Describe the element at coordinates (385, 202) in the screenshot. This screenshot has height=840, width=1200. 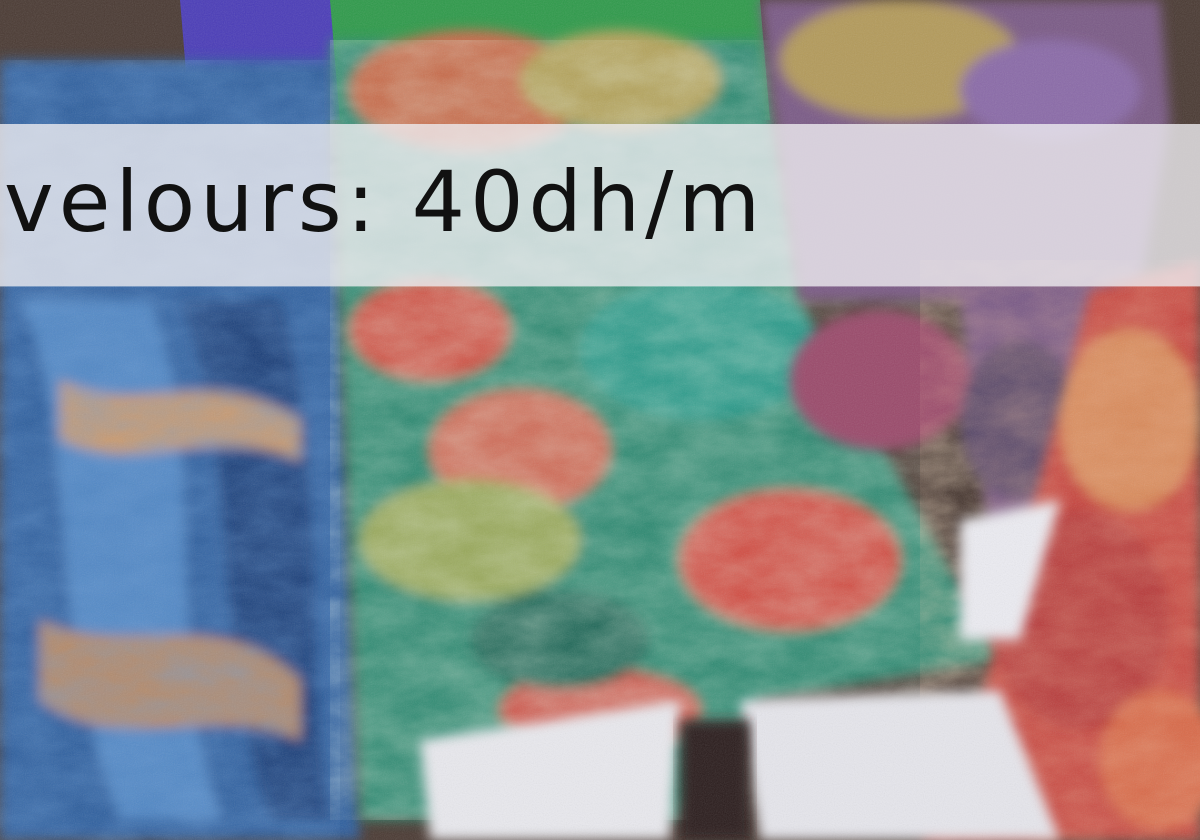
I see `price-caption: velours: 40dh/m` at that location.